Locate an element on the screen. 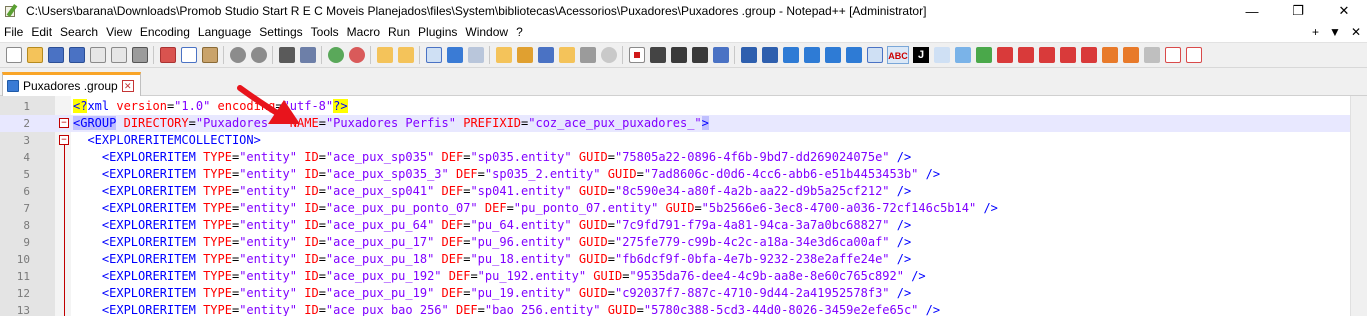 The height and width of the screenshot is (316, 1367). save-macro-icon is located at coordinates (720, 55).